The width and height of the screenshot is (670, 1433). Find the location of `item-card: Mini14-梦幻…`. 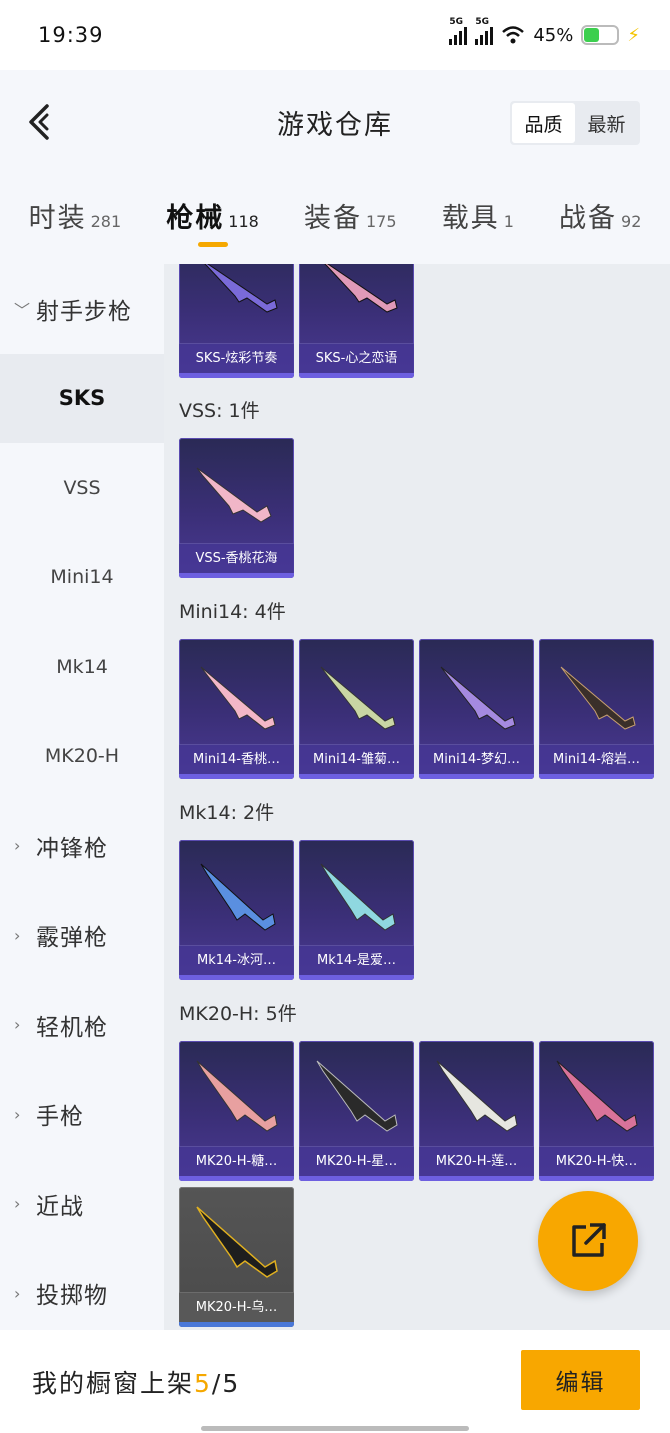

item-card: Mini14-梦幻… is located at coordinates (476, 709).